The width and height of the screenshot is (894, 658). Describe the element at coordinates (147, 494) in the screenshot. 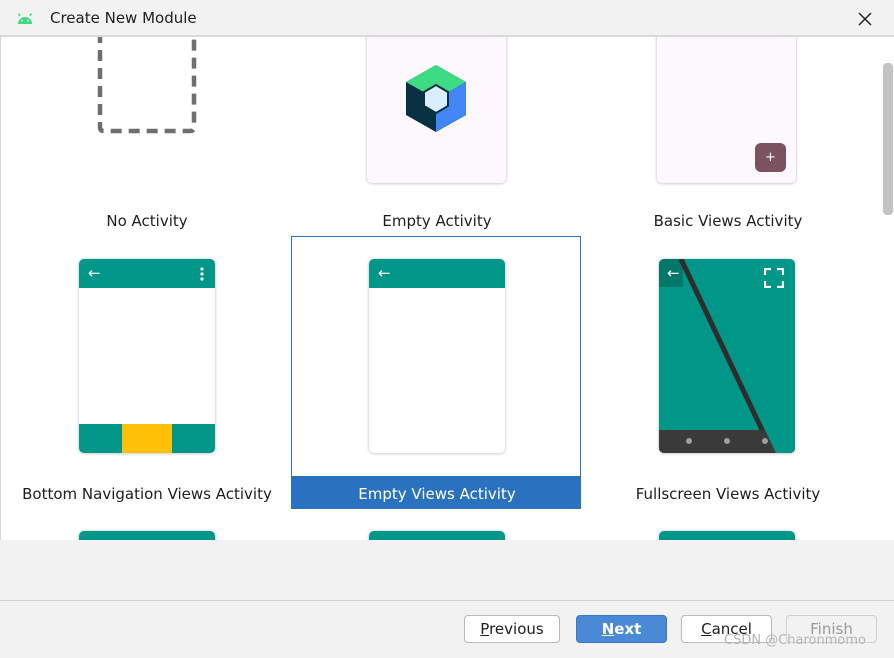

I see `template-label-bottom-navigation-views-activity: Bottom Navigation Views Activity` at that location.